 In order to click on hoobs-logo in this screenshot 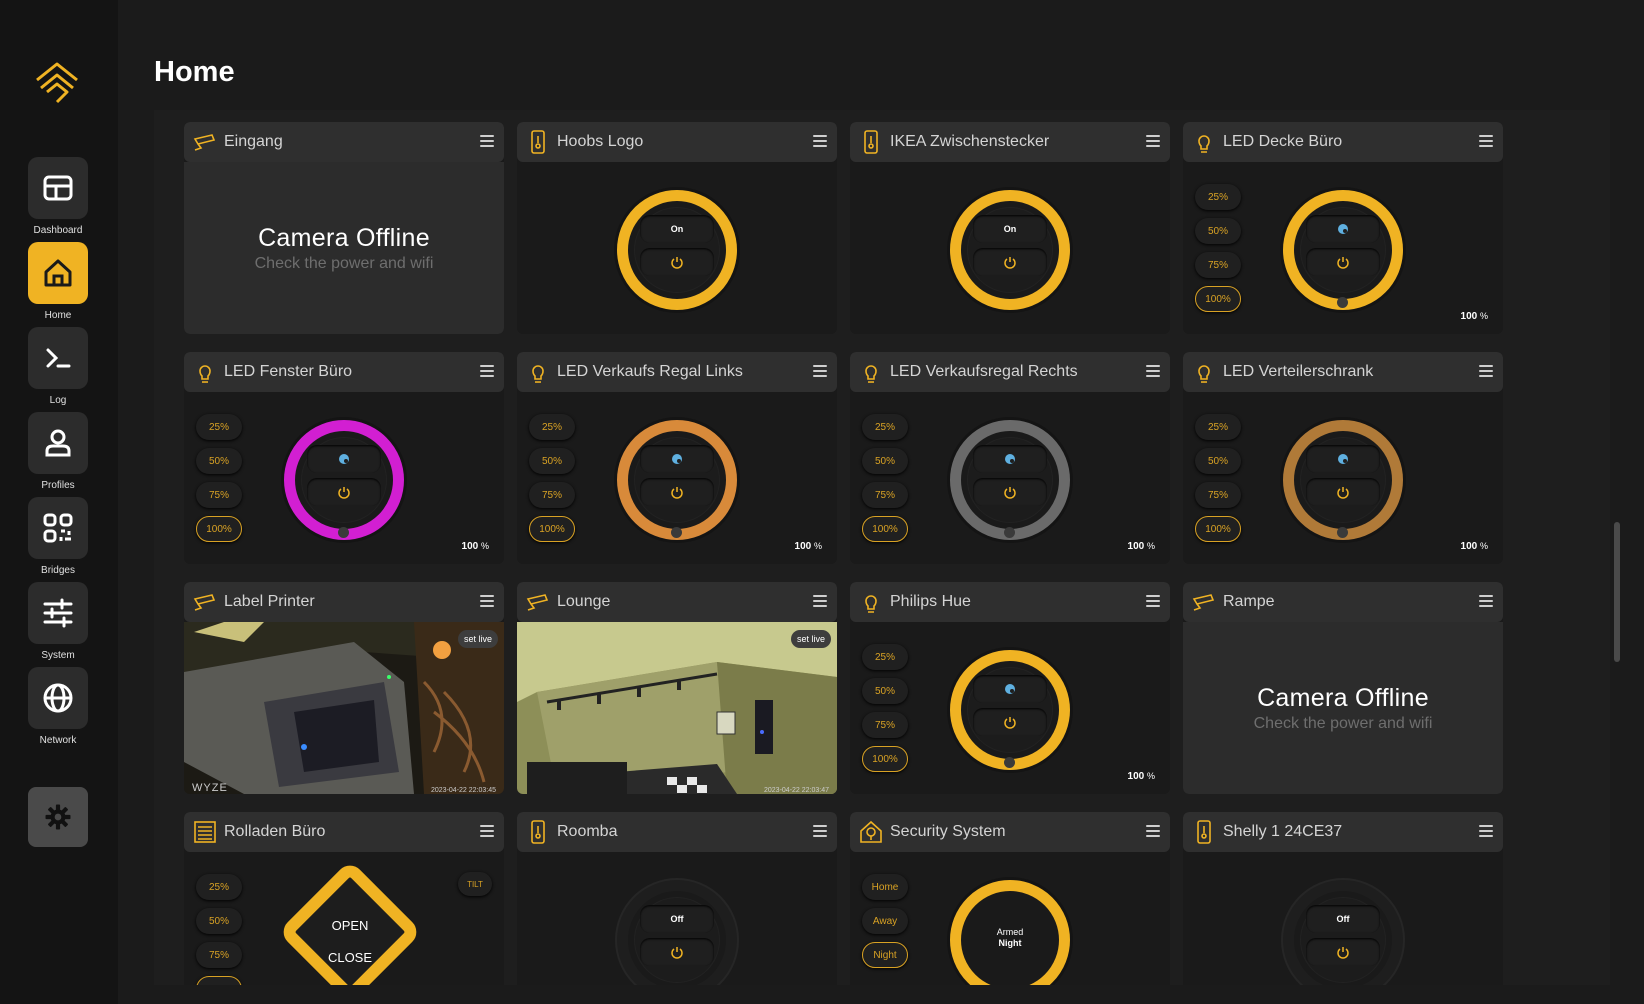, I will do `click(57, 82)`.